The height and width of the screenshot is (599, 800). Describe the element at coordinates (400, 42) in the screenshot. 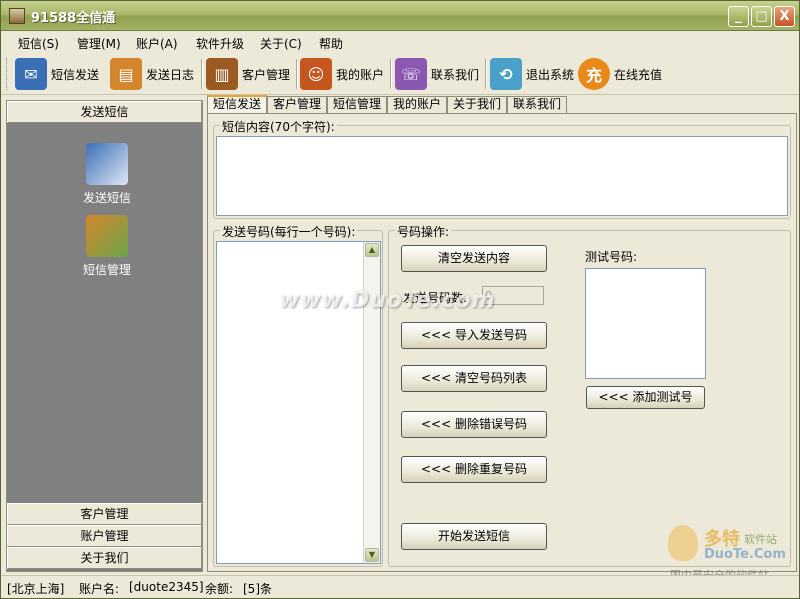

I see `menu-bar: 短信(S) 管理(M) 账户(A) 软件升级 关于(C) 帮助` at that location.